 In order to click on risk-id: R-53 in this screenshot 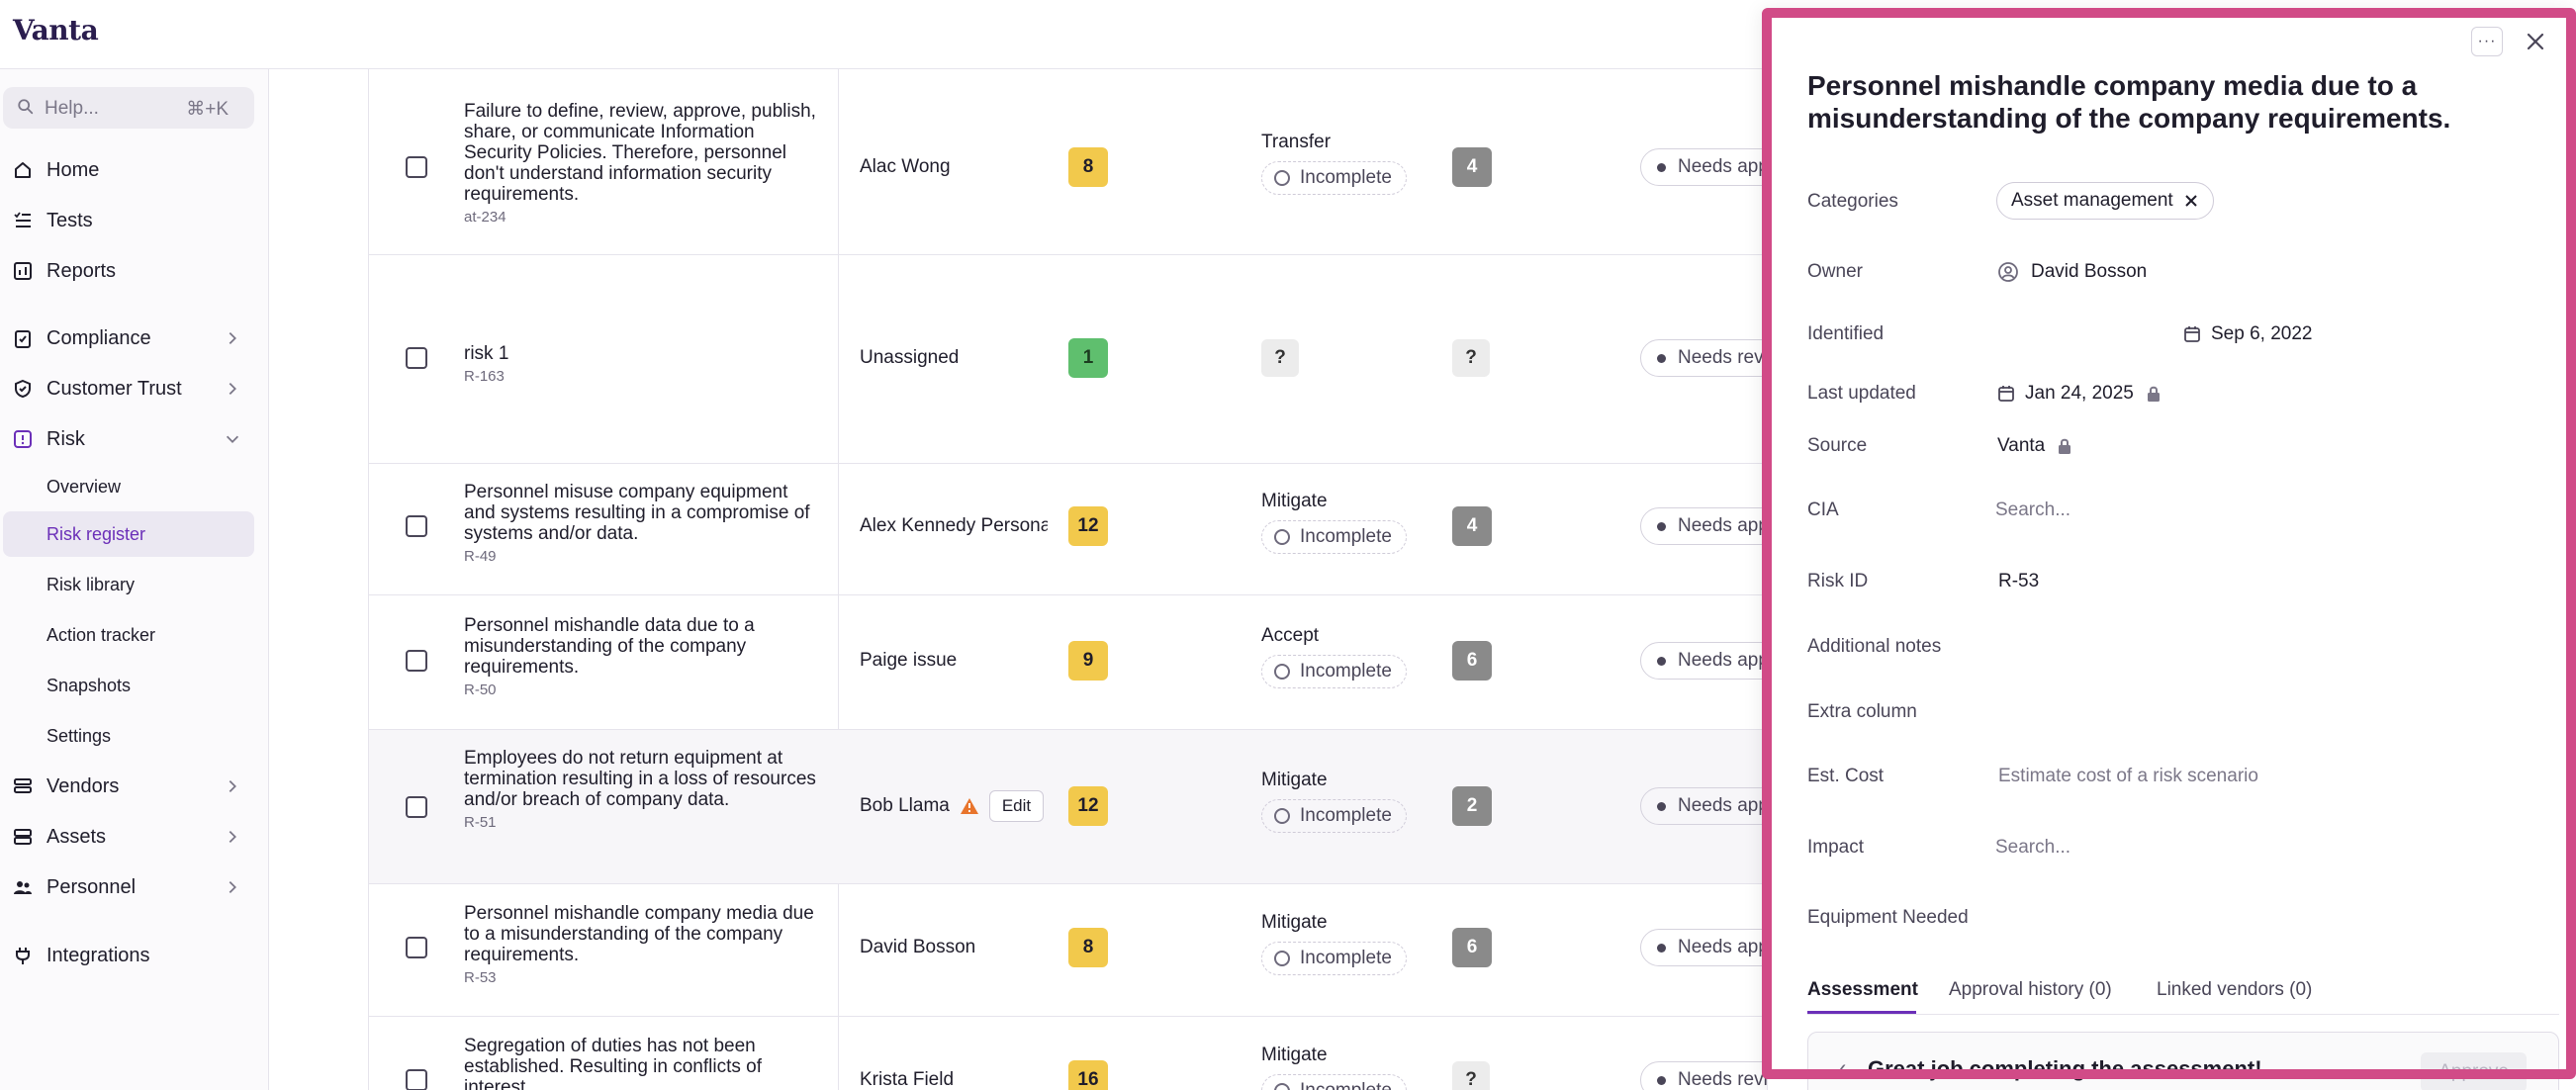, I will do `click(481, 977)`.